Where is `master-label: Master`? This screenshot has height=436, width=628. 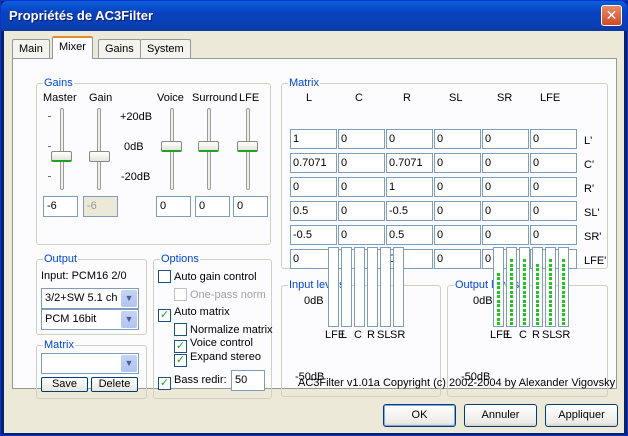
master-label: Master is located at coordinates (60, 98).